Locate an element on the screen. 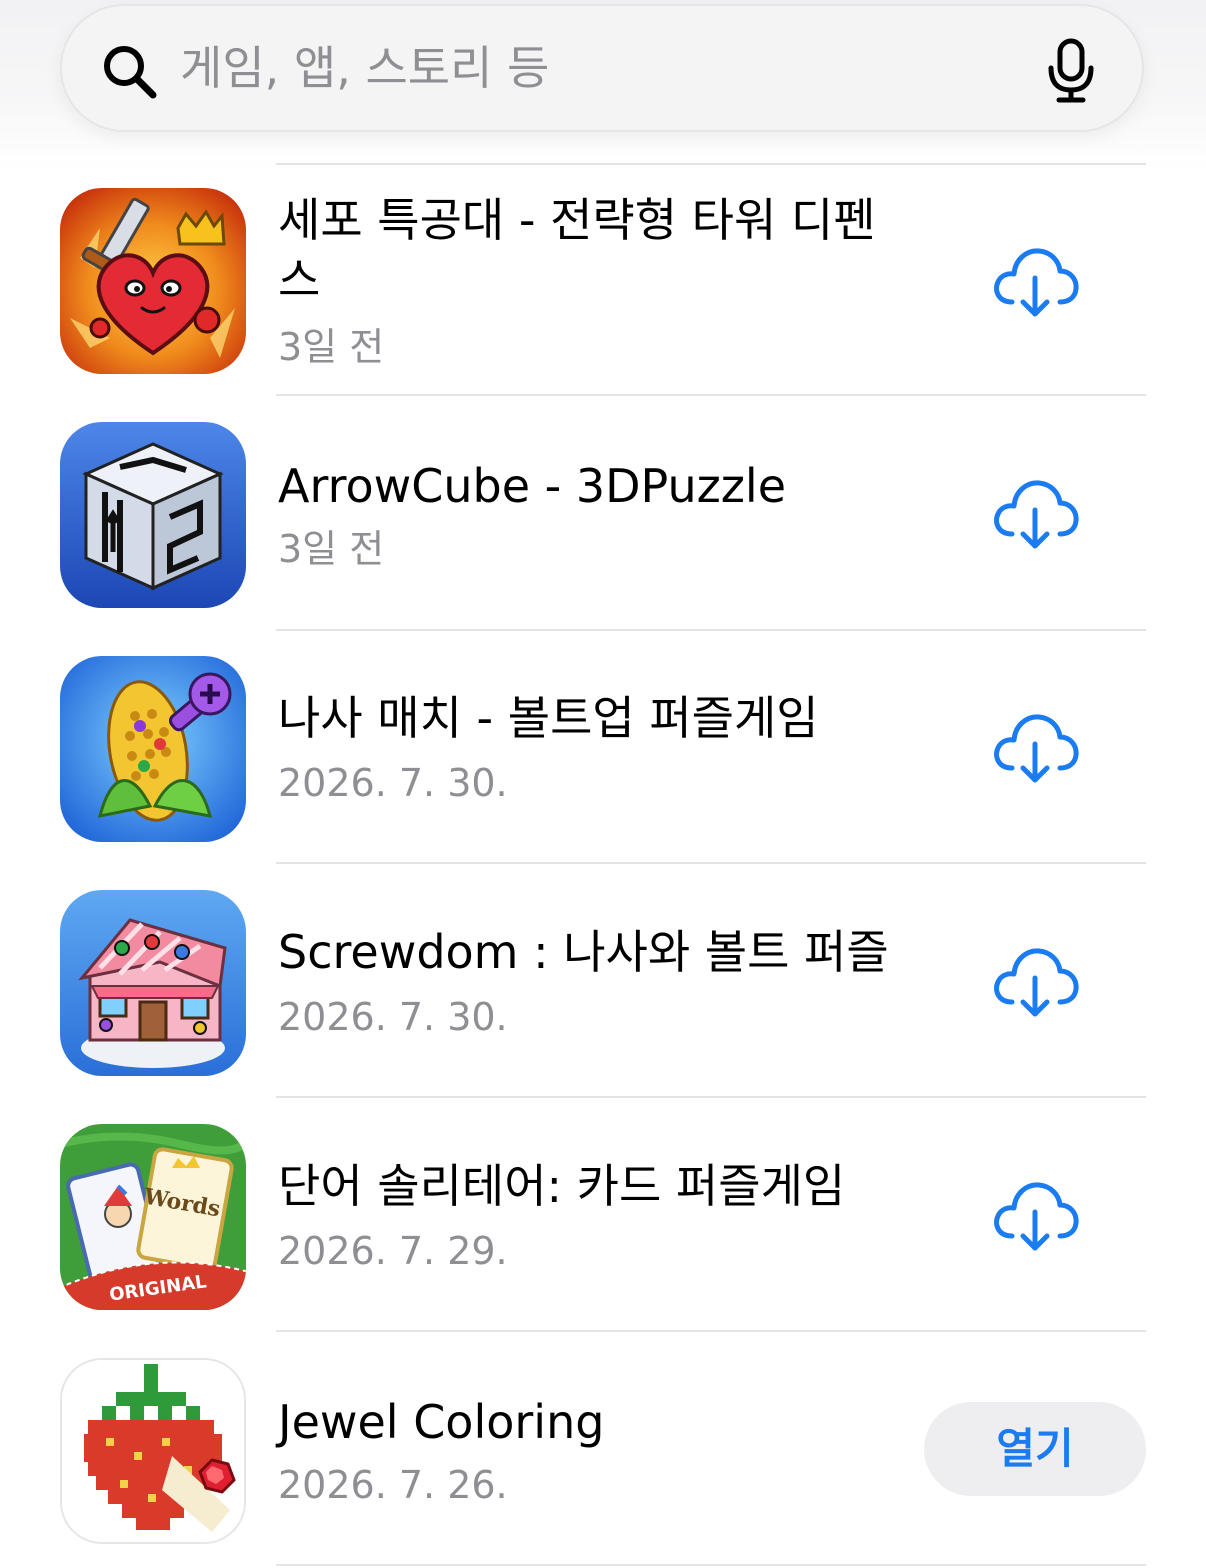  screw-house-icon is located at coordinates (153, 983).